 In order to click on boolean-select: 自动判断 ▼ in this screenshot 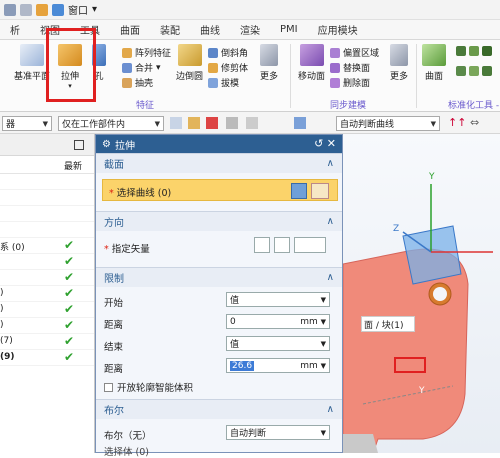, I will do `click(278, 432)`.